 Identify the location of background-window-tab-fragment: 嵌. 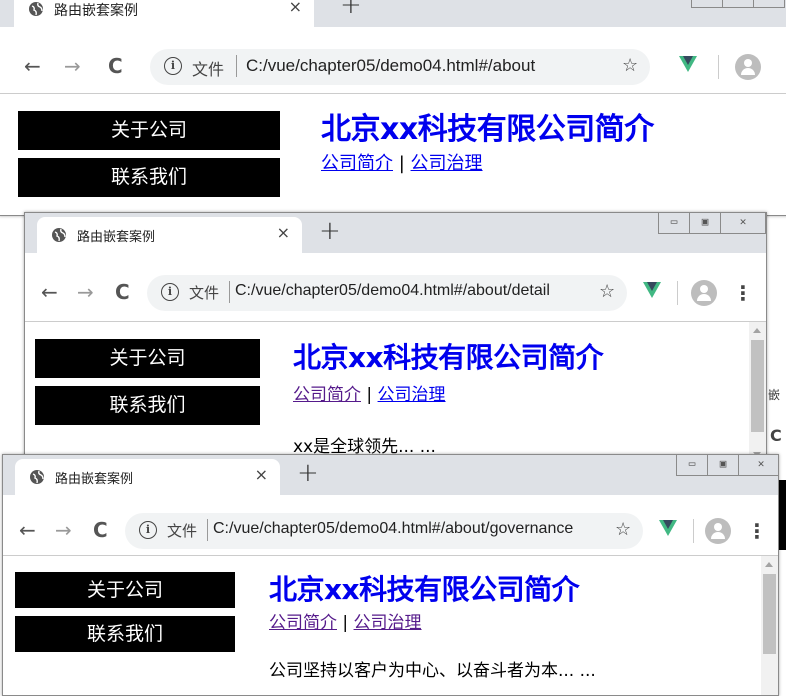
(774, 395).